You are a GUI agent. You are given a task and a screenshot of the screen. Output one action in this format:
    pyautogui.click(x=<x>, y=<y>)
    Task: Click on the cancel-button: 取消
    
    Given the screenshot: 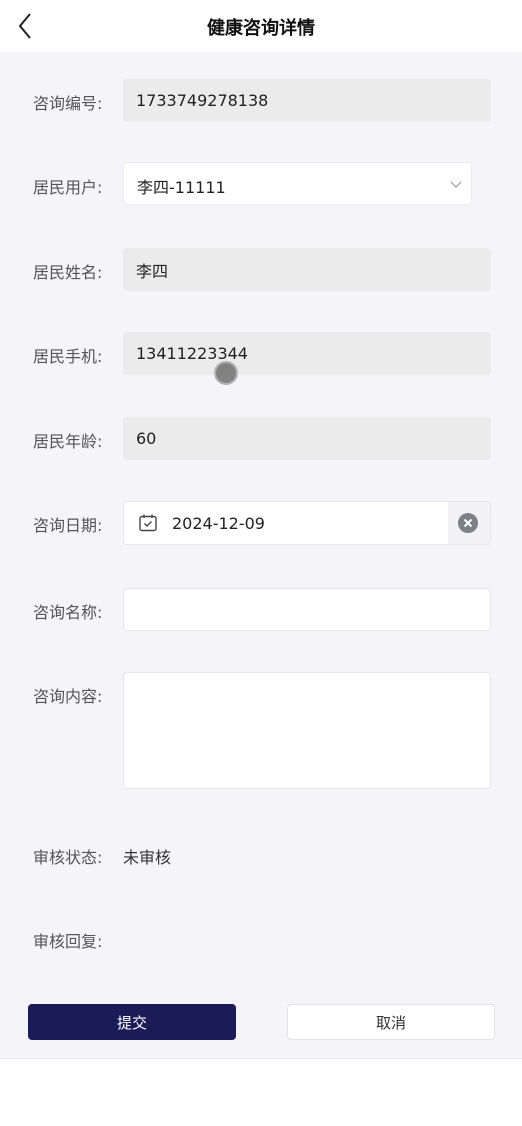 What is the action you would take?
    pyautogui.click(x=391, y=1022)
    